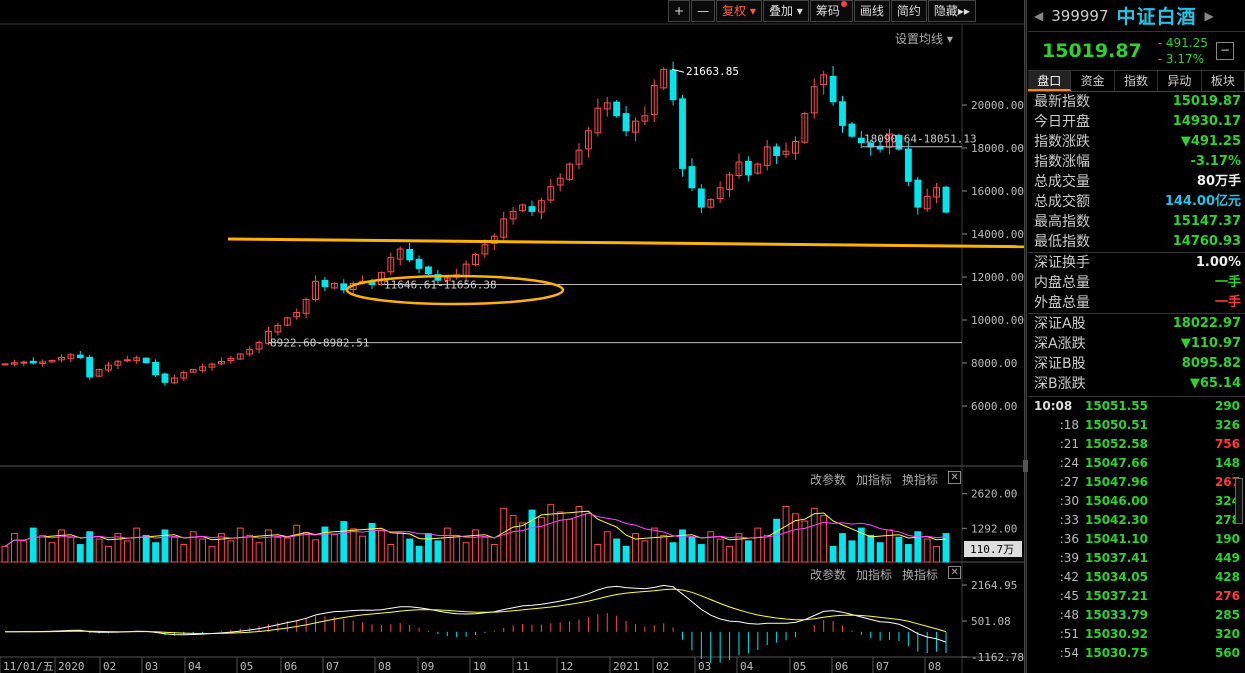 Image resolution: width=1245 pixels, height=673 pixels. Describe the element at coordinates (919, 39) in the screenshot. I see `ma-setting-label: 设置均线` at that location.